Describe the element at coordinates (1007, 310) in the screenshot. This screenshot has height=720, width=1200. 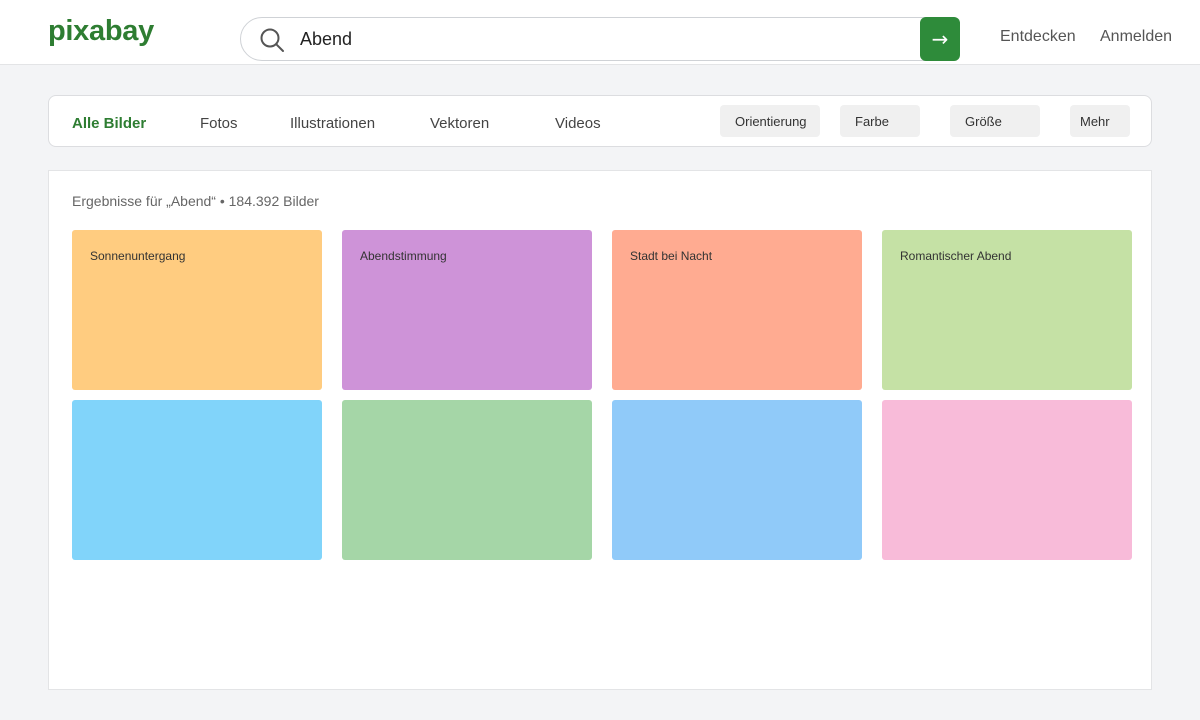
I see `image-tile: Romantischer Abend` at that location.